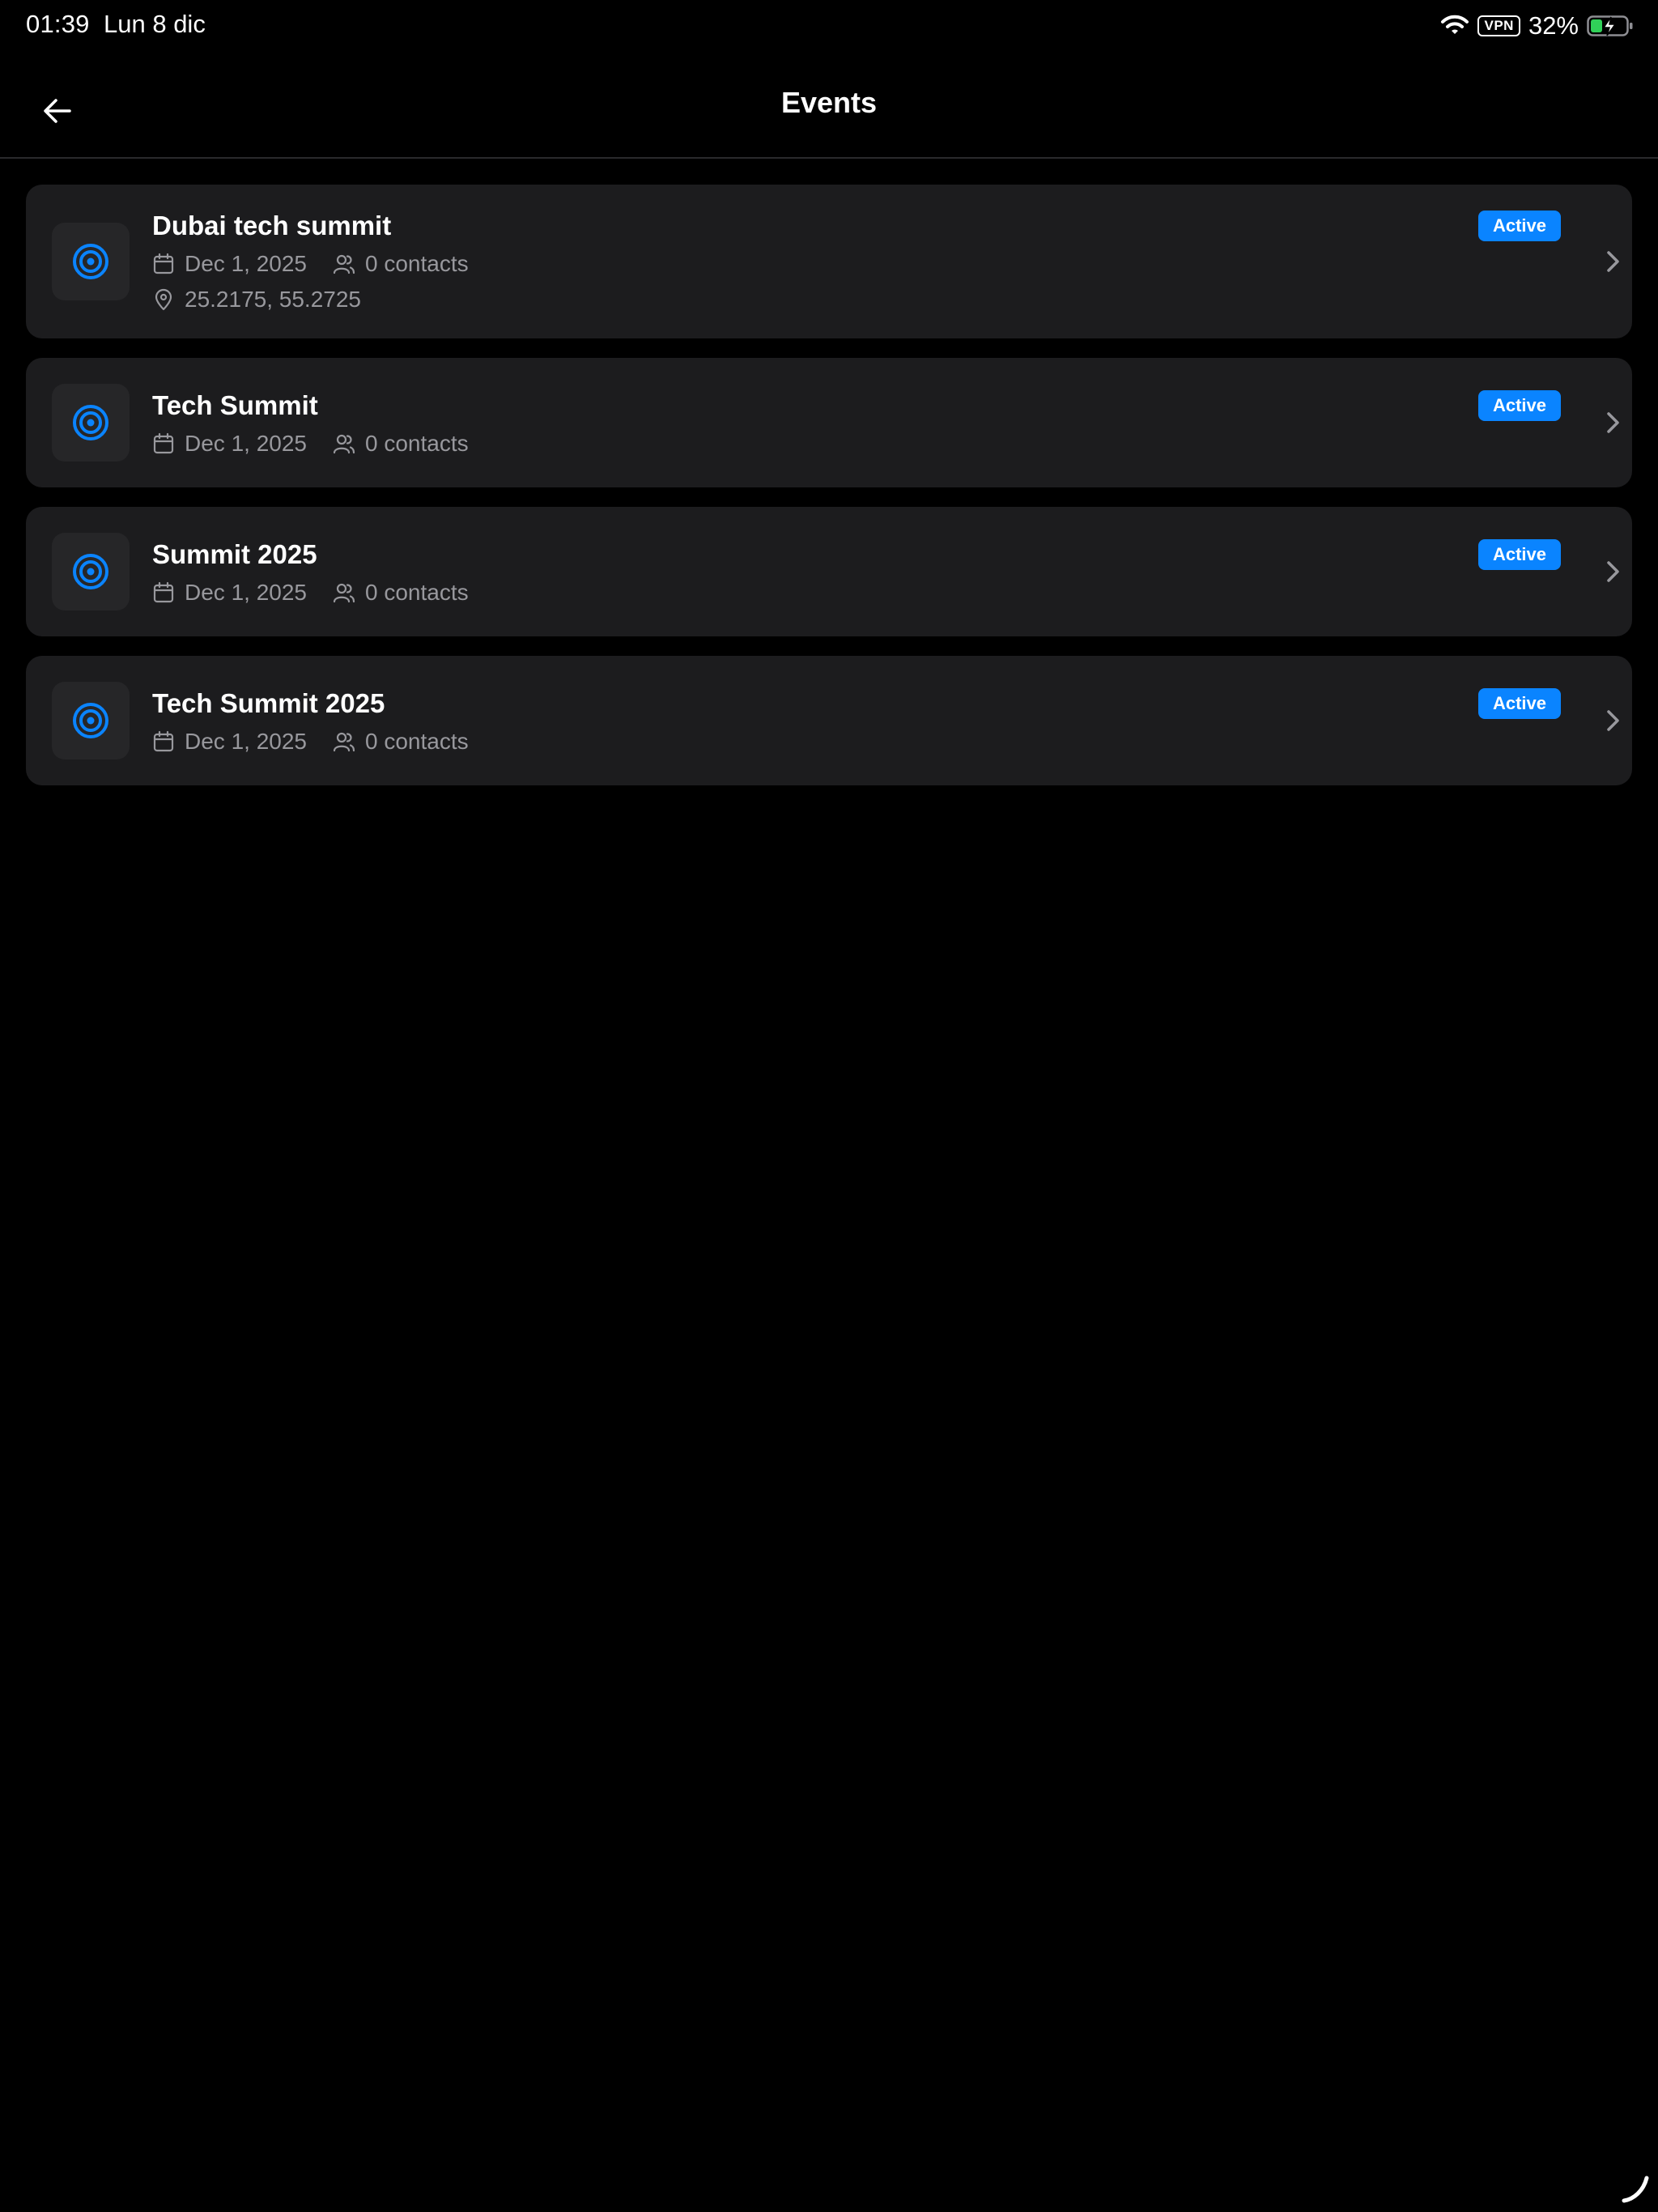 The image size is (1658, 2212). I want to click on page-title: Events, so click(829, 103).